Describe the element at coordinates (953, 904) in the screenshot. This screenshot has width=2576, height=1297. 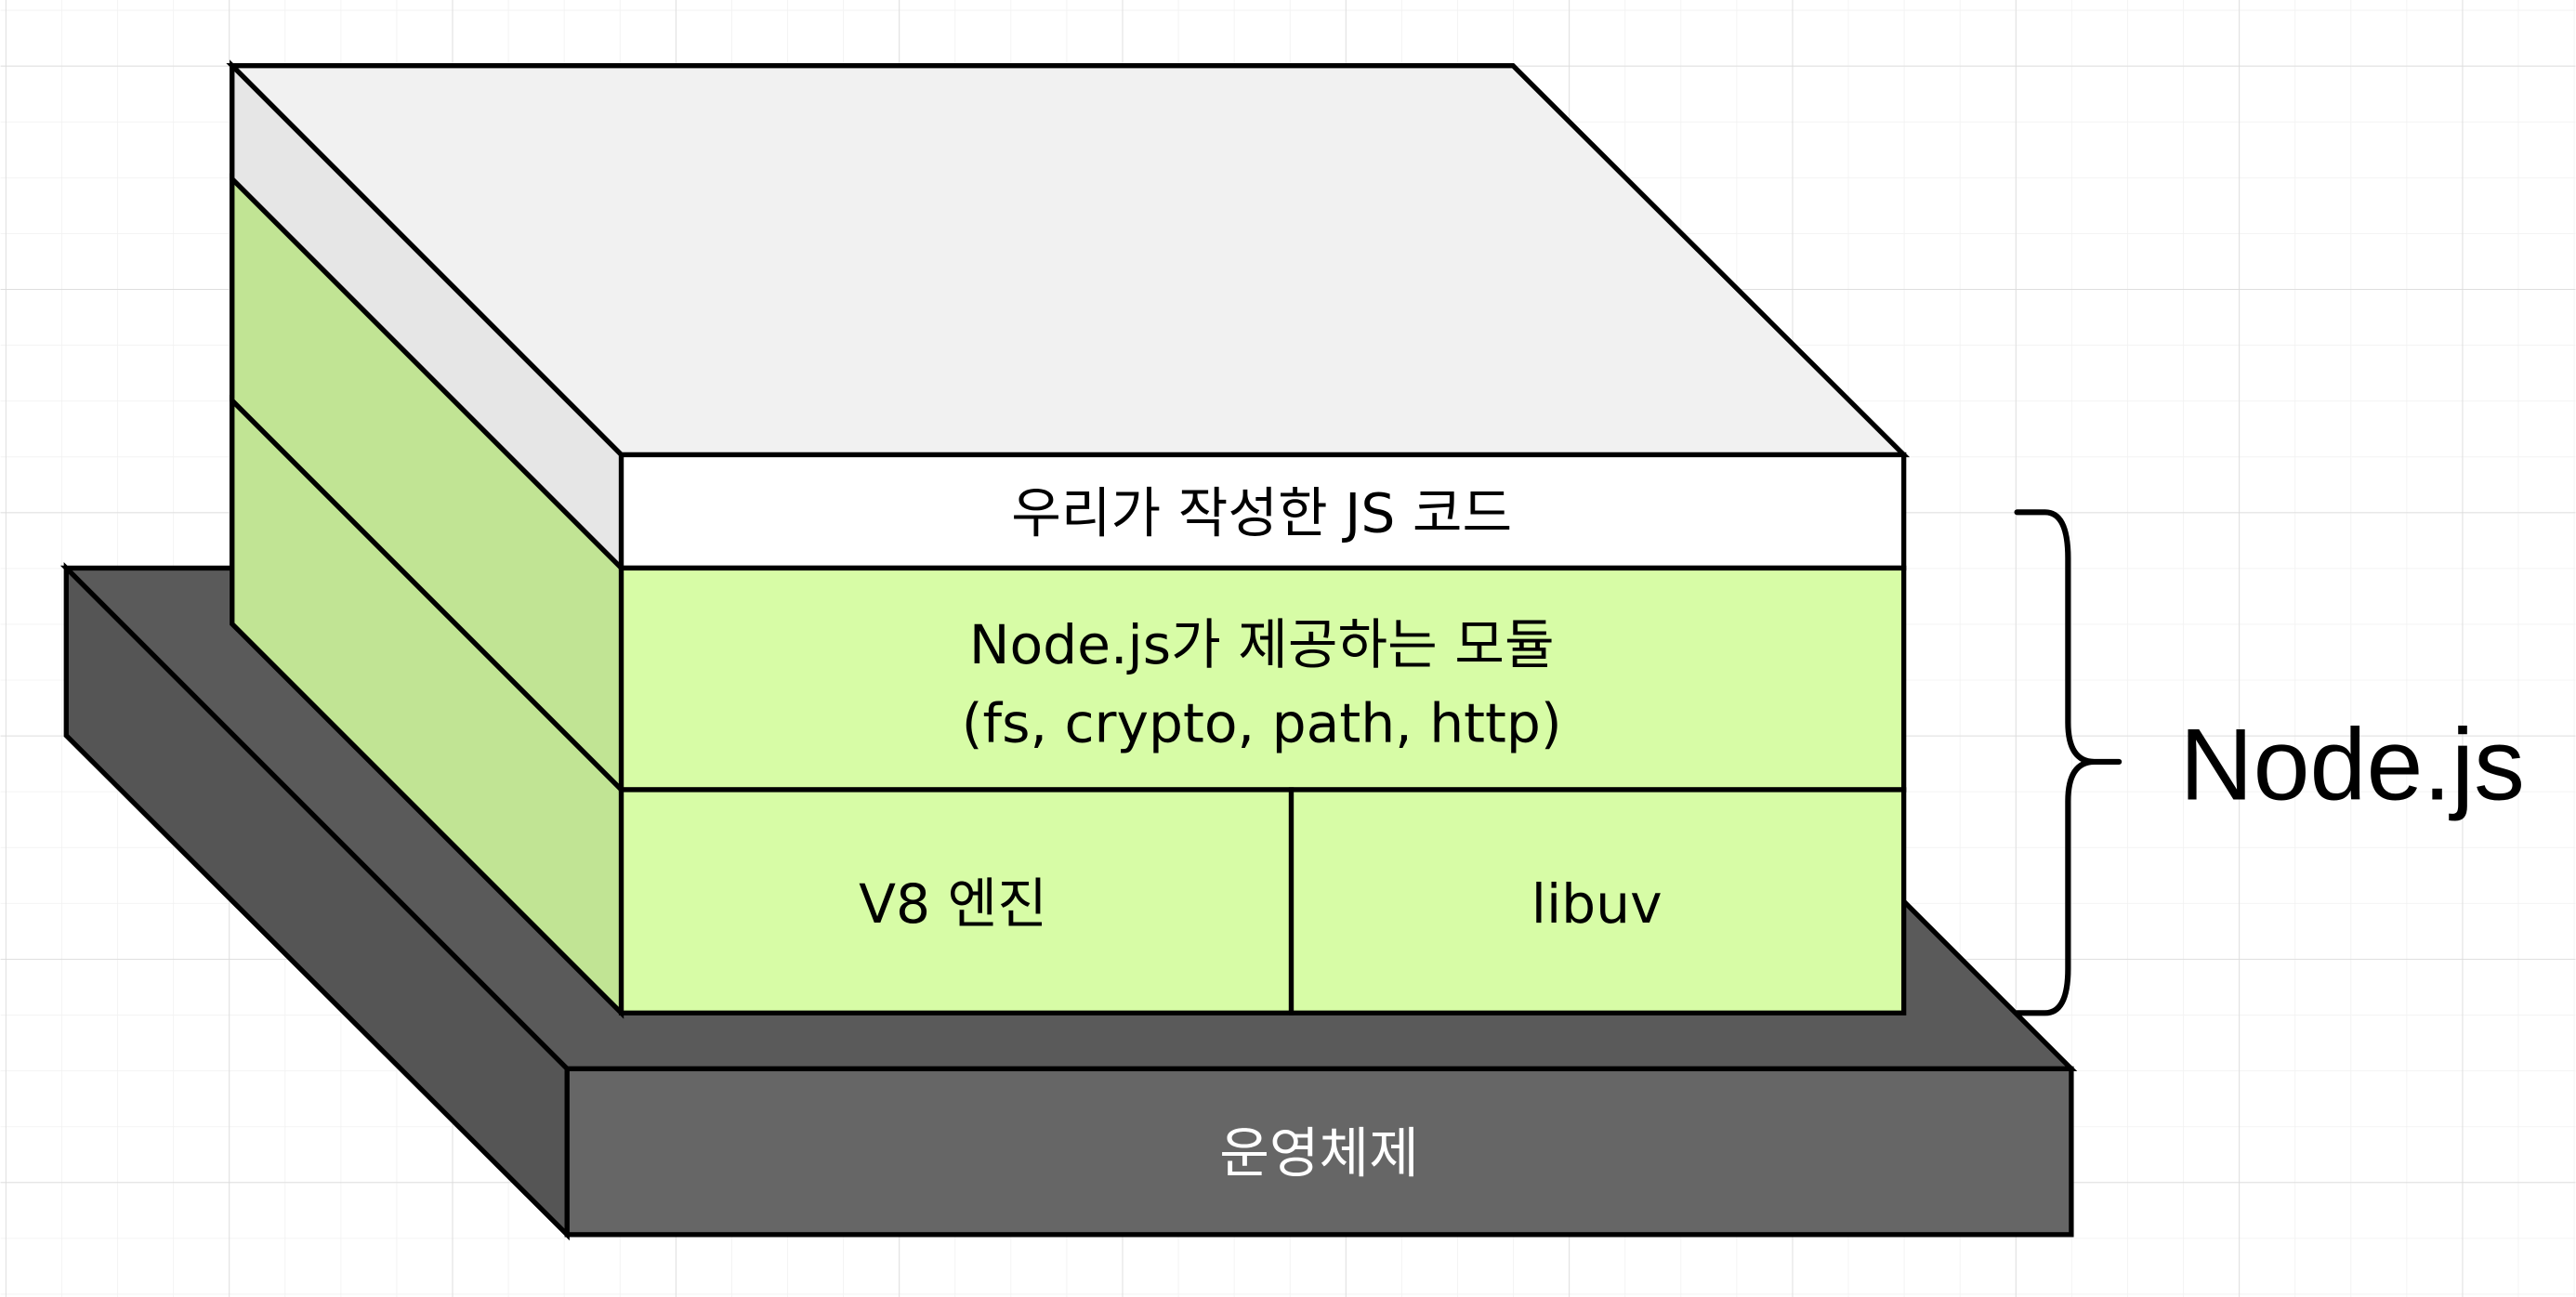
I see `v8-label: V8 엔진` at that location.